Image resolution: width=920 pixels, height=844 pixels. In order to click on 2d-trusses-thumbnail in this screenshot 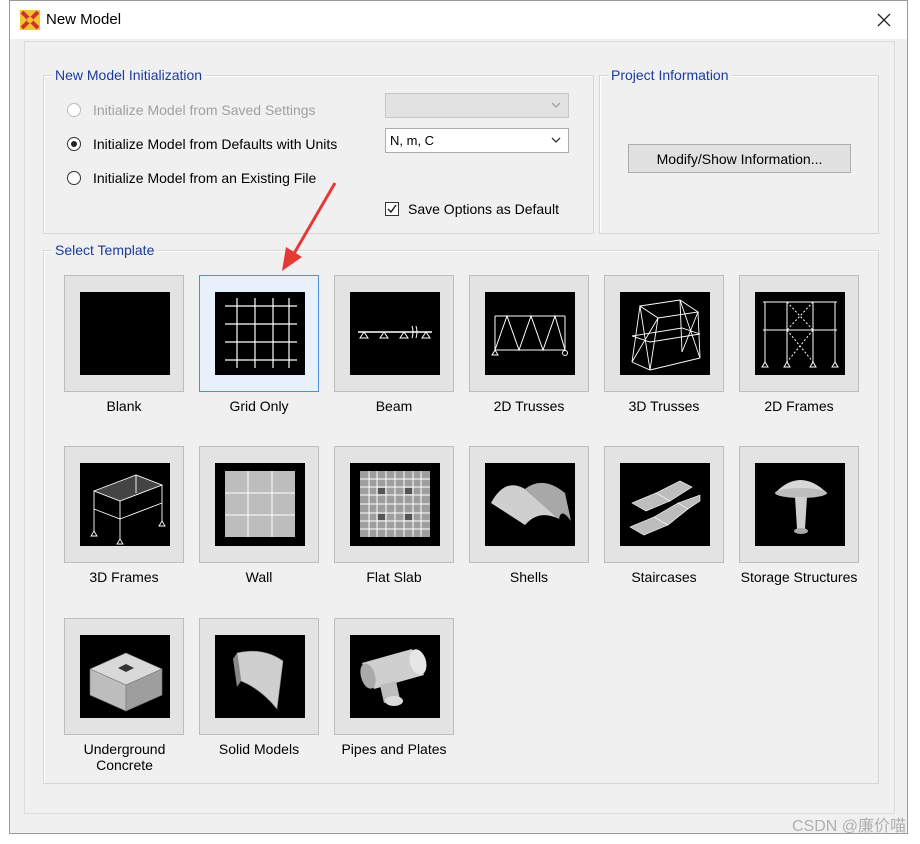, I will do `click(530, 333)`.